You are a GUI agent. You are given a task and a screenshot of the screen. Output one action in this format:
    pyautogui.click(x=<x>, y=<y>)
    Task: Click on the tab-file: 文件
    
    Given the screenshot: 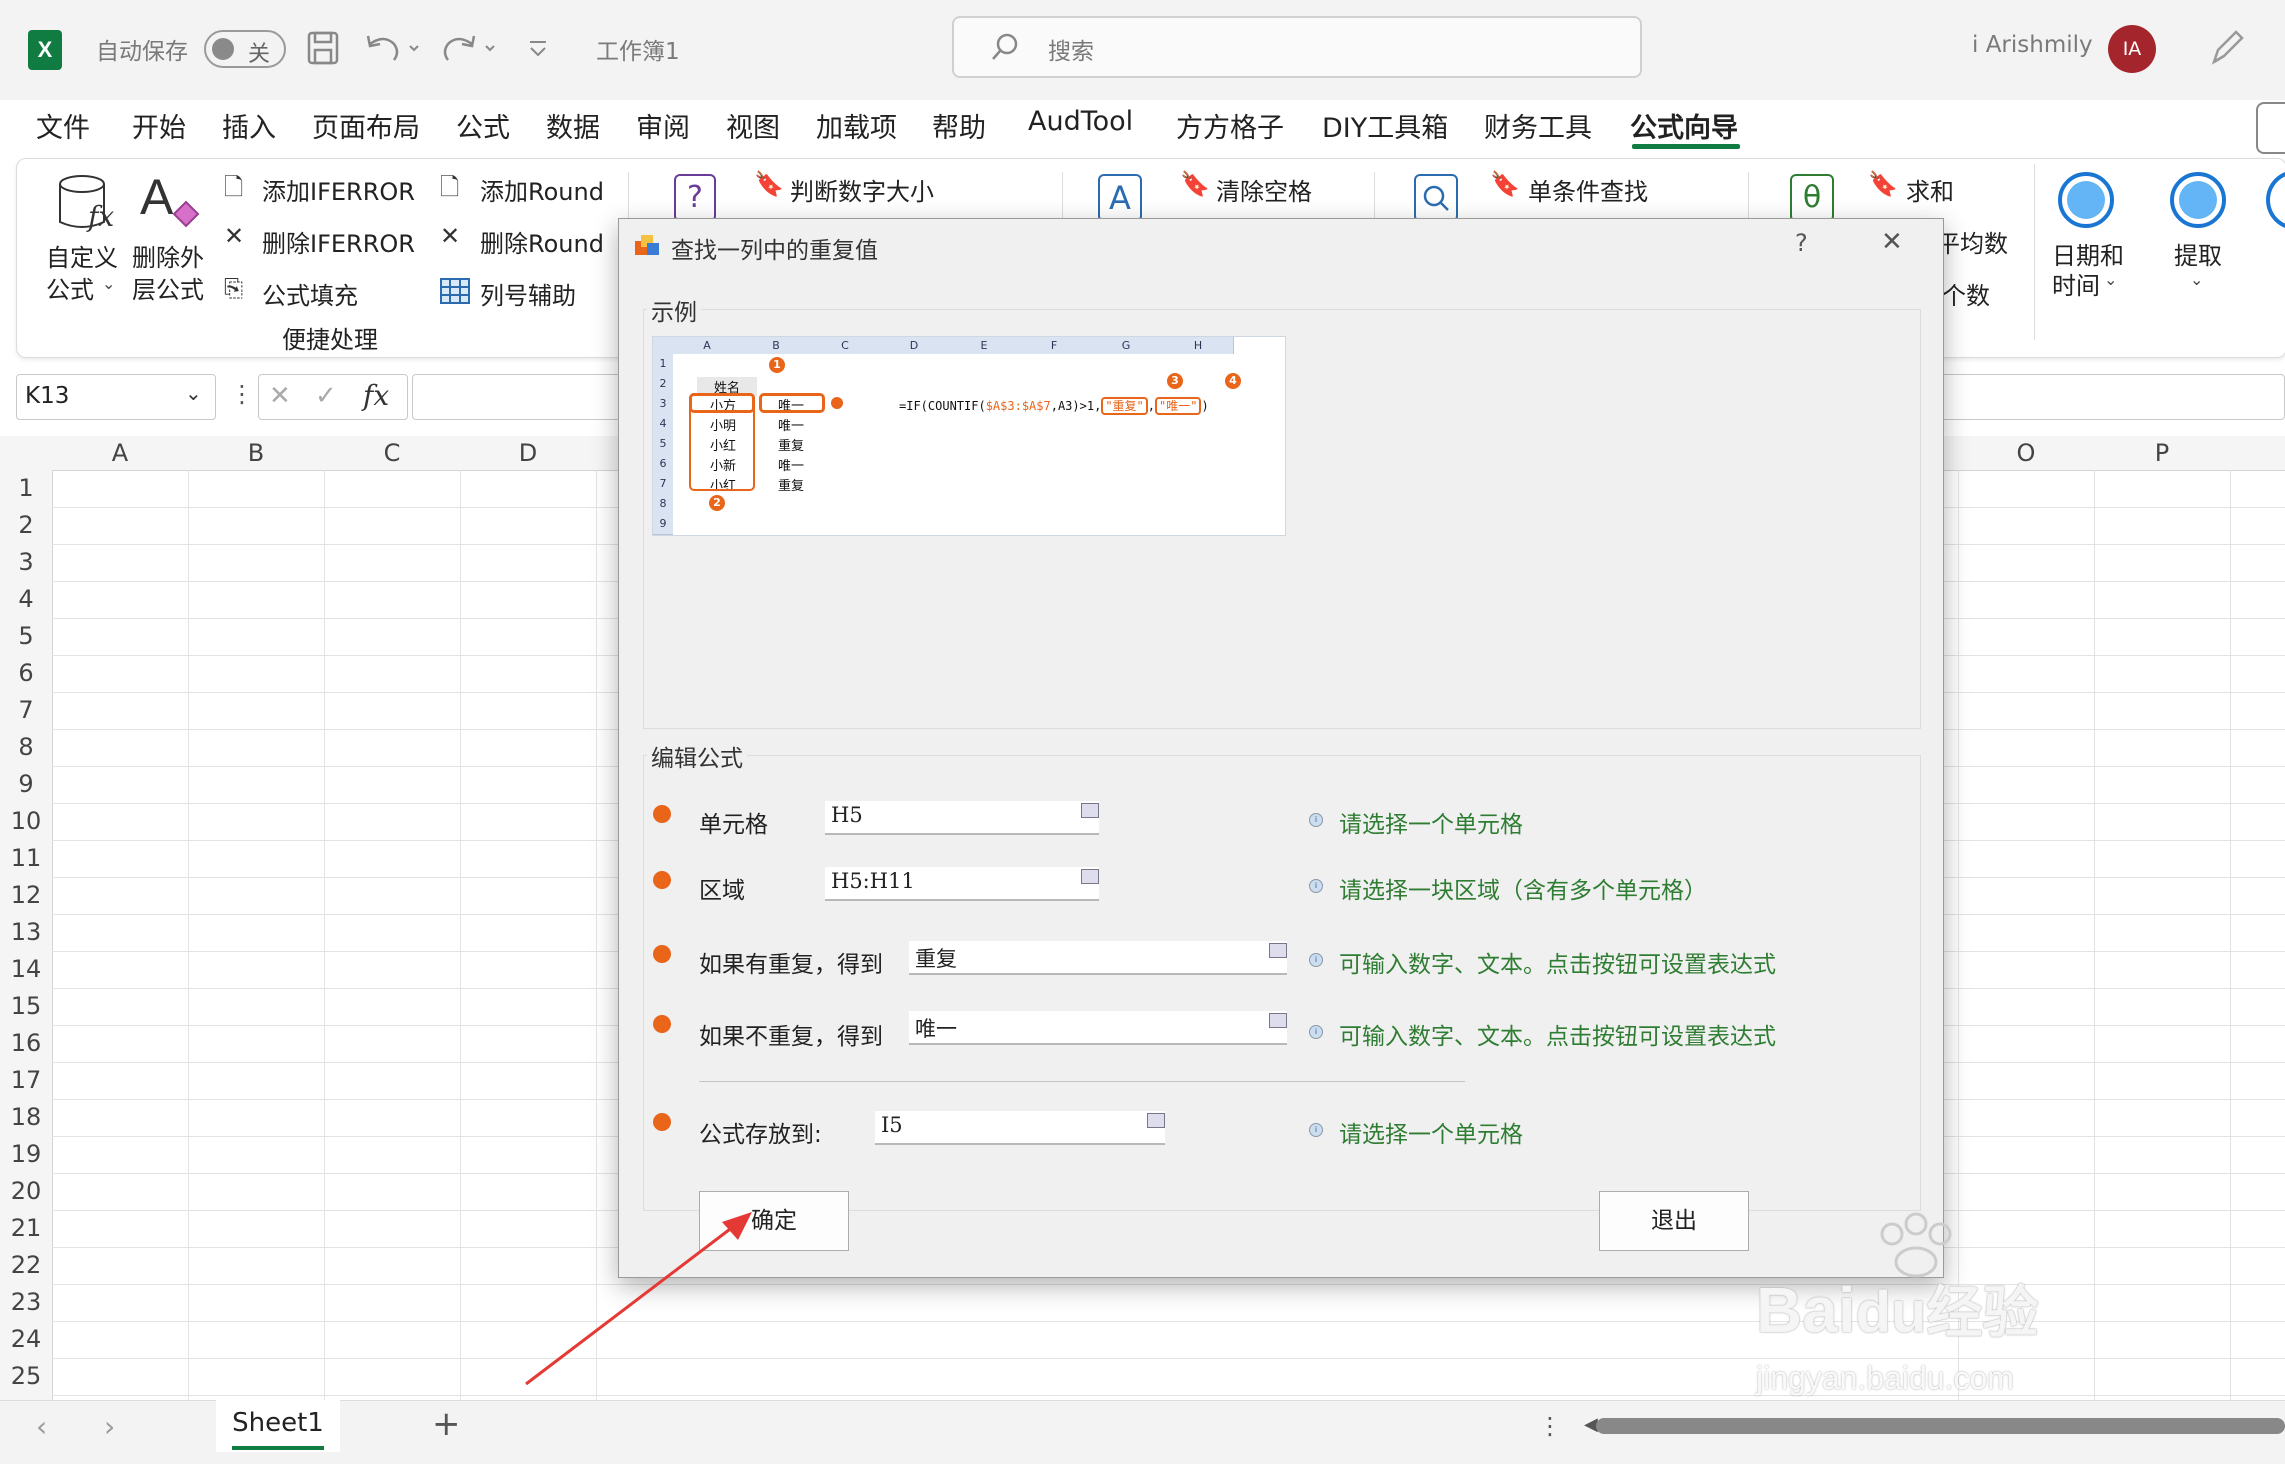 What is the action you would take?
    pyautogui.click(x=63, y=125)
    